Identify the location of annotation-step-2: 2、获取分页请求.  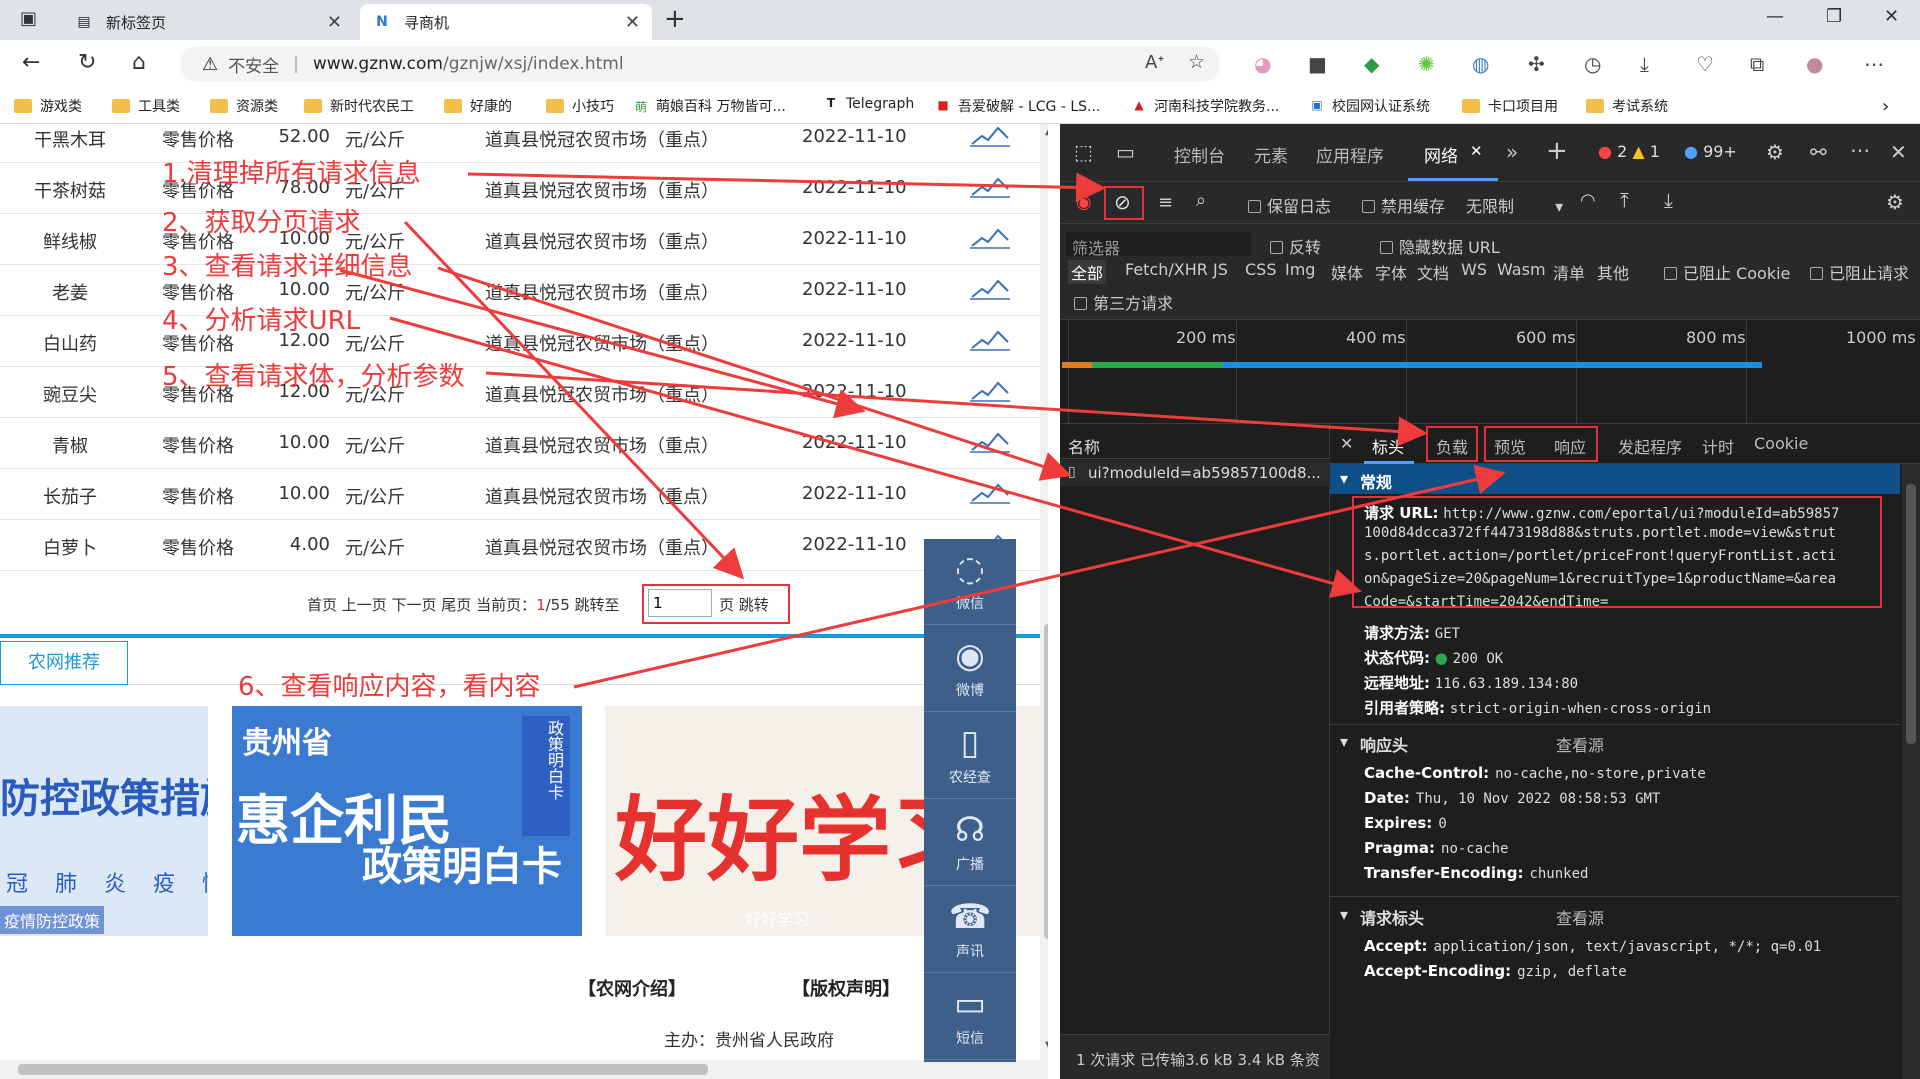
(261, 223).